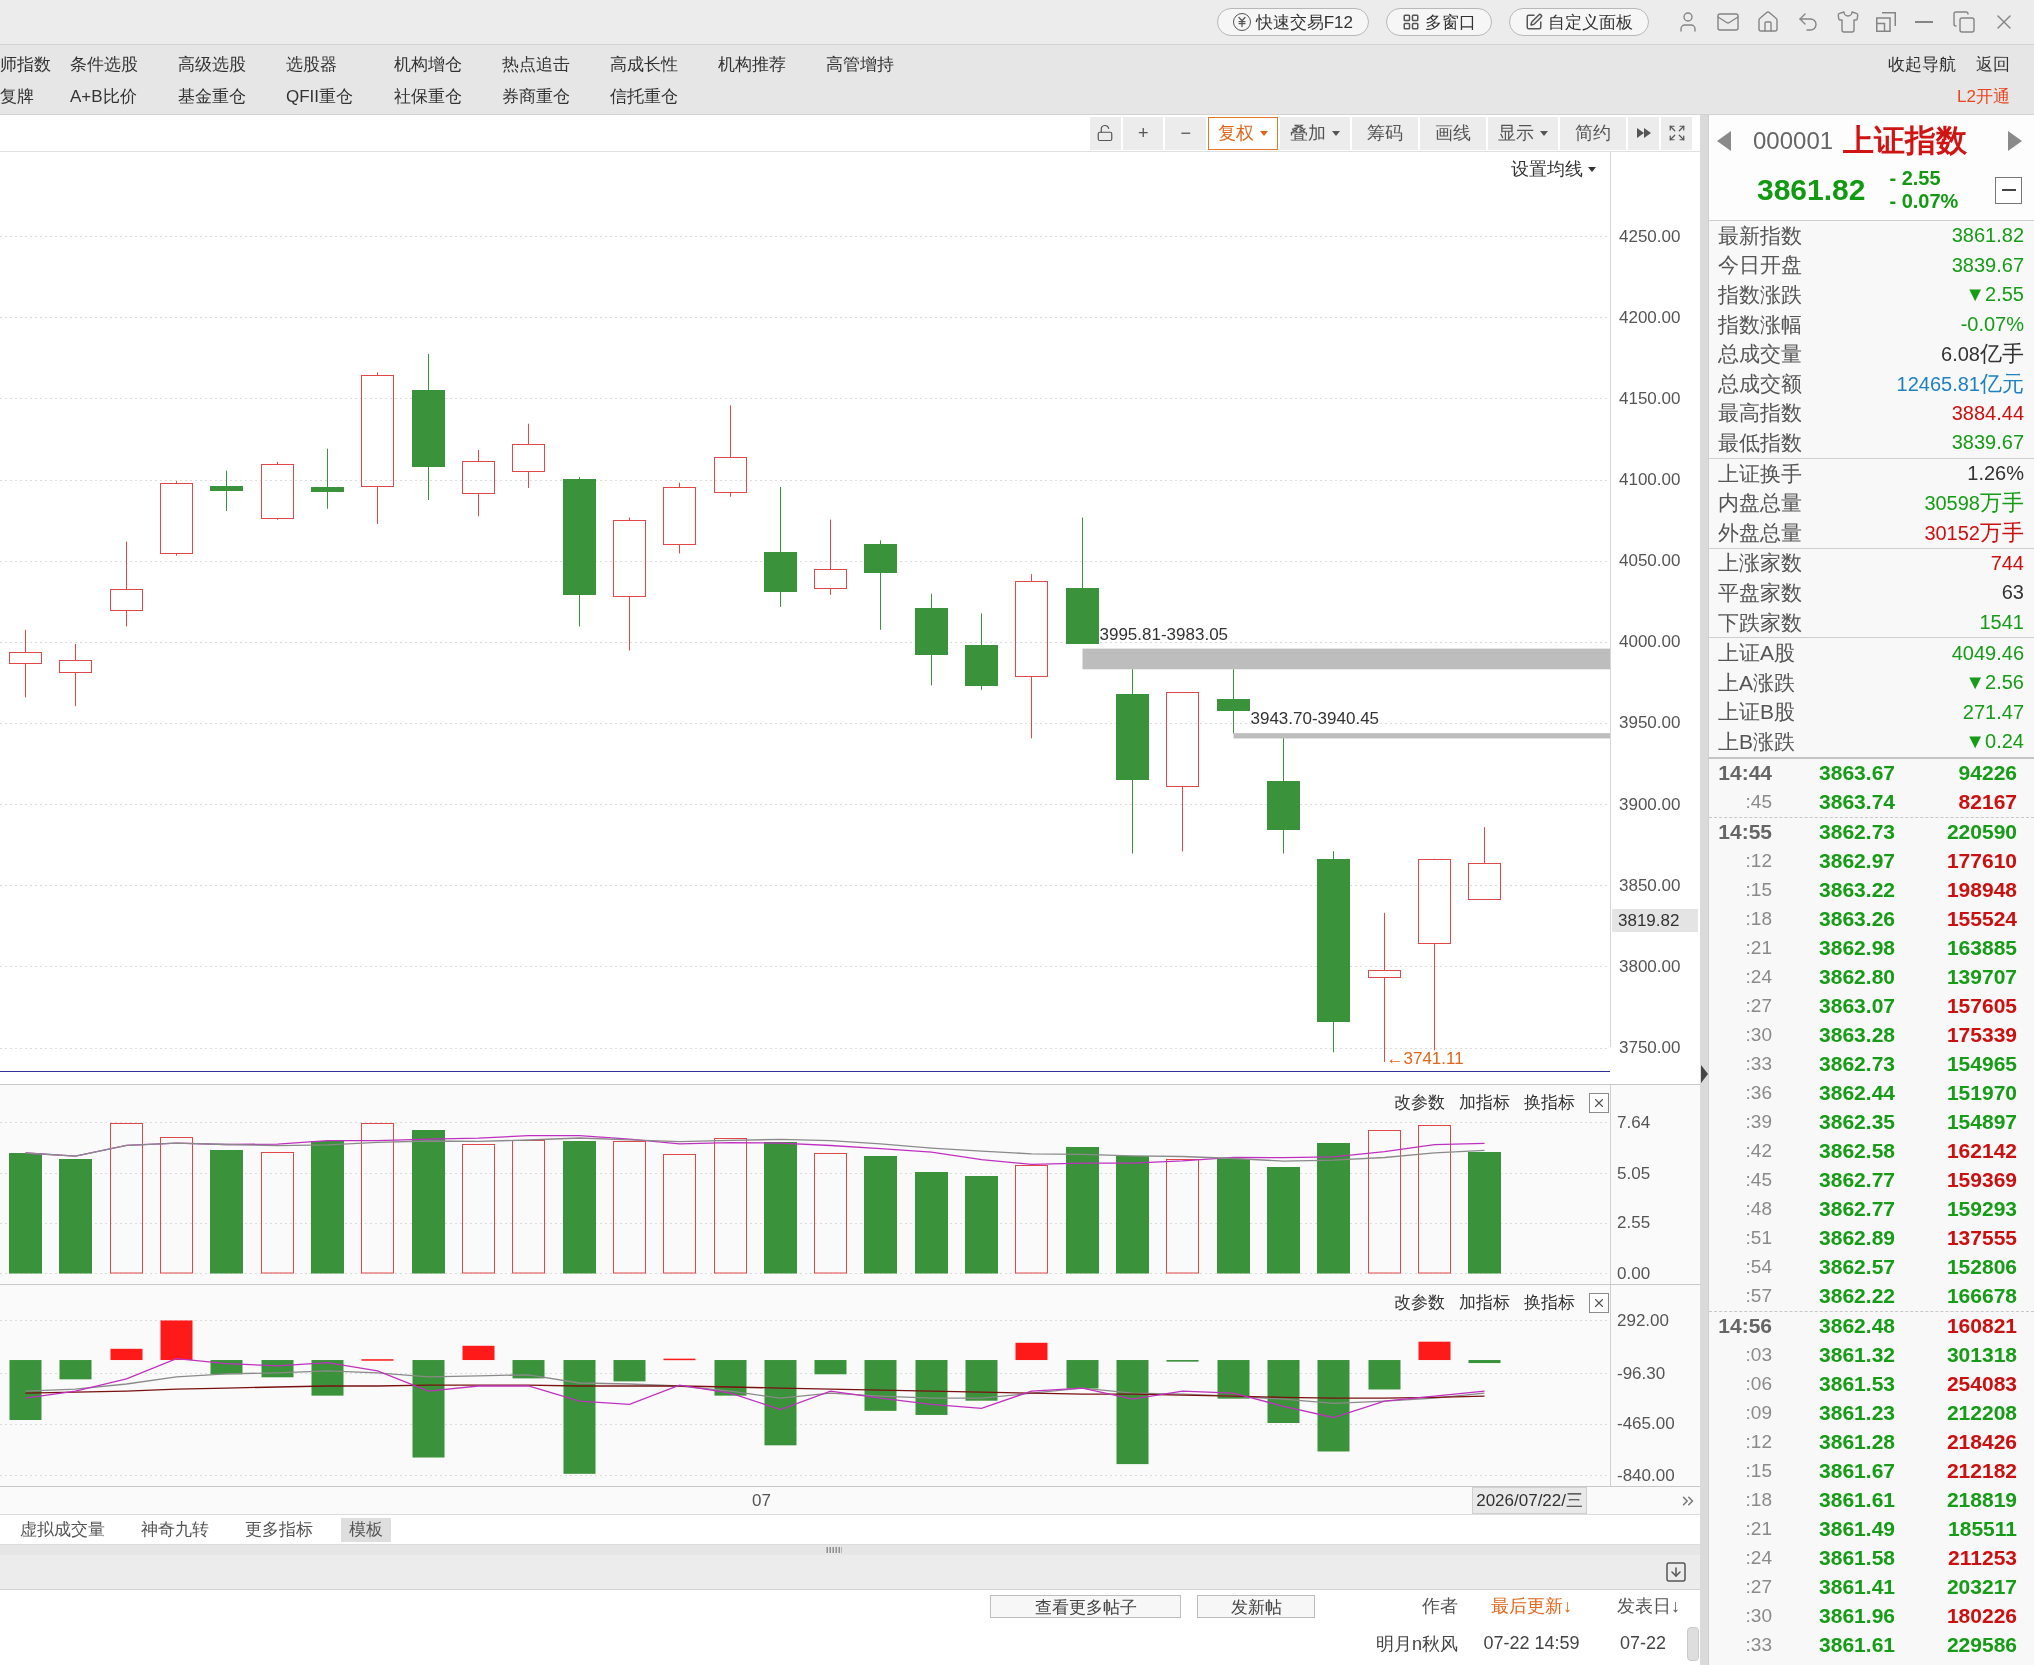  What do you see at coordinates (644, 96) in the screenshot?
I see `nav-link: 信托重仓` at bounding box center [644, 96].